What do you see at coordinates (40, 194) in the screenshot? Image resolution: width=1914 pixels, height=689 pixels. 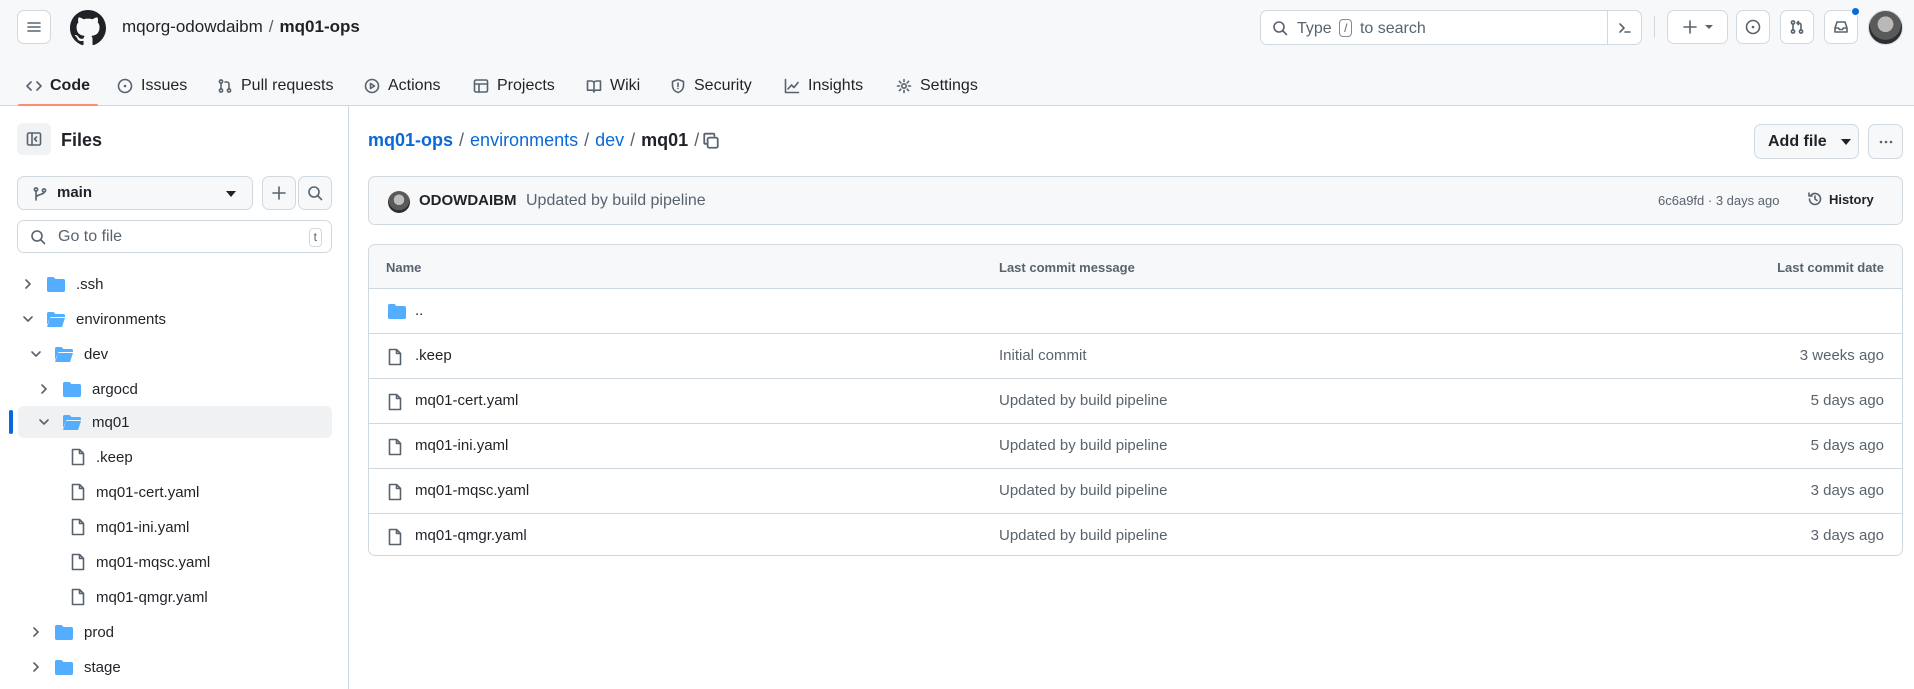 I see `git-branch-icon` at bounding box center [40, 194].